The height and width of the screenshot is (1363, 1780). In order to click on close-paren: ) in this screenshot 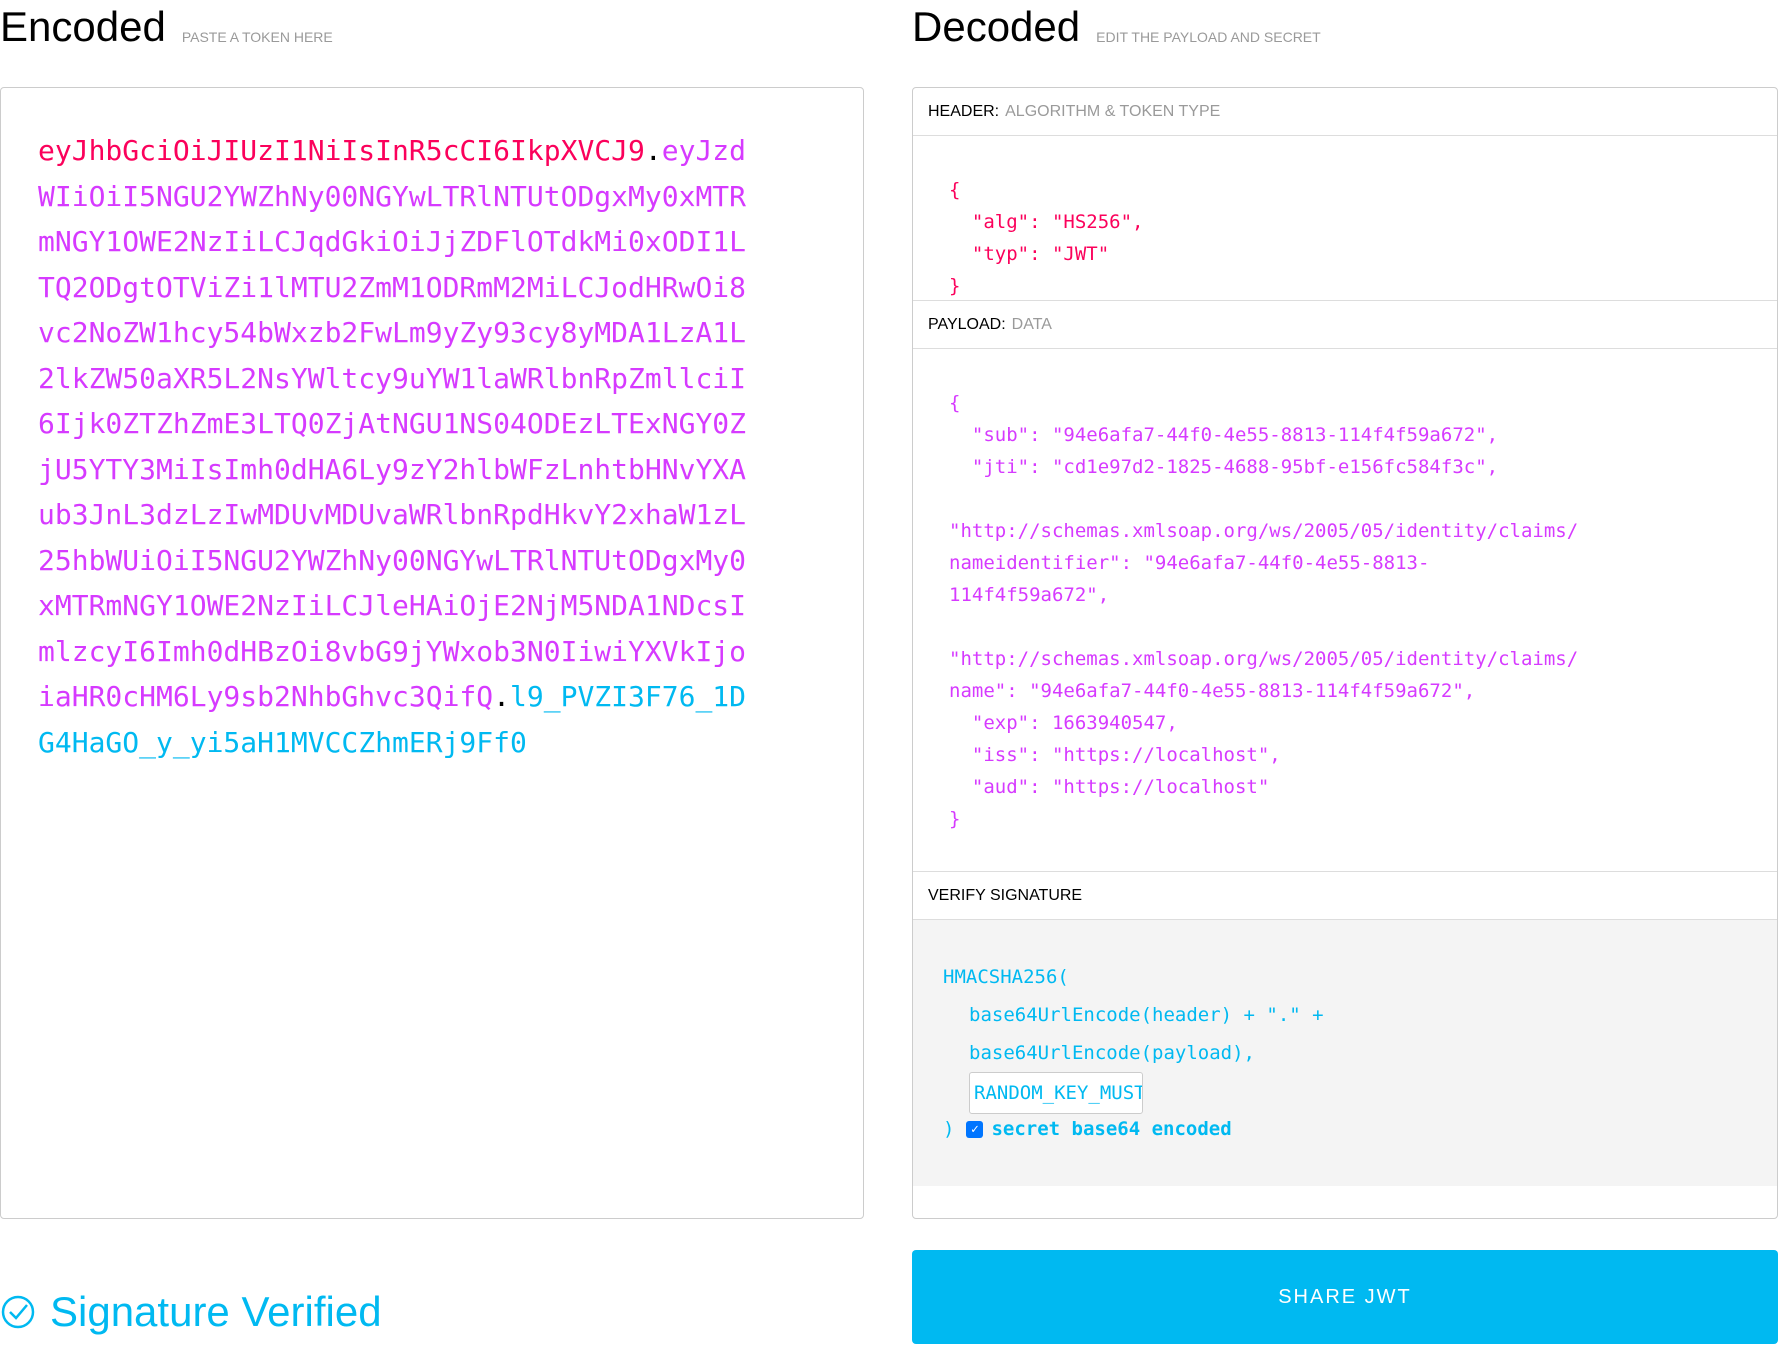, I will do `click(949, 1129)`.